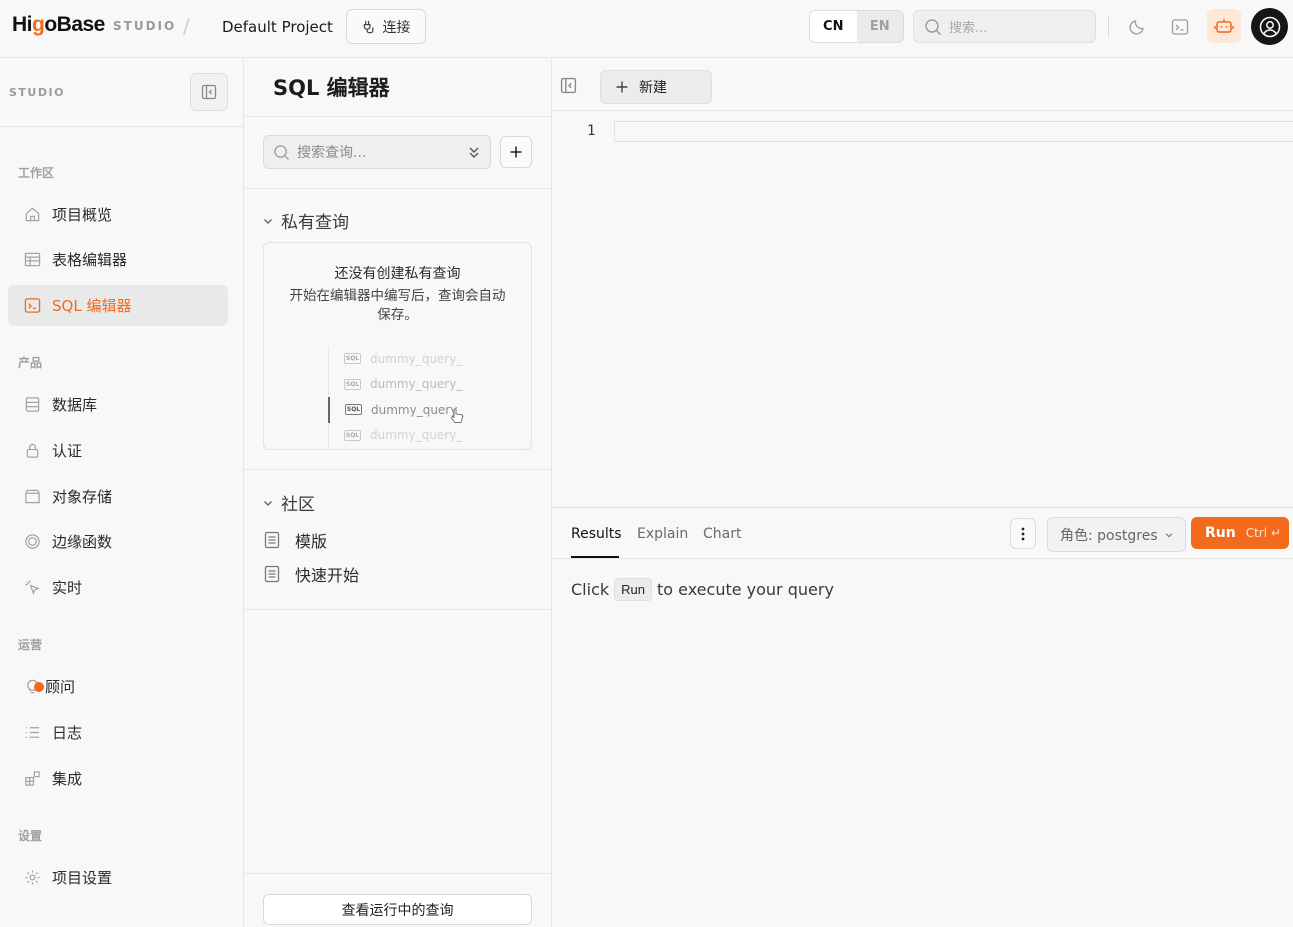 This screenshot has width=1293, height=927. I want to click on new-query-button: 新建, so click(656, 87).